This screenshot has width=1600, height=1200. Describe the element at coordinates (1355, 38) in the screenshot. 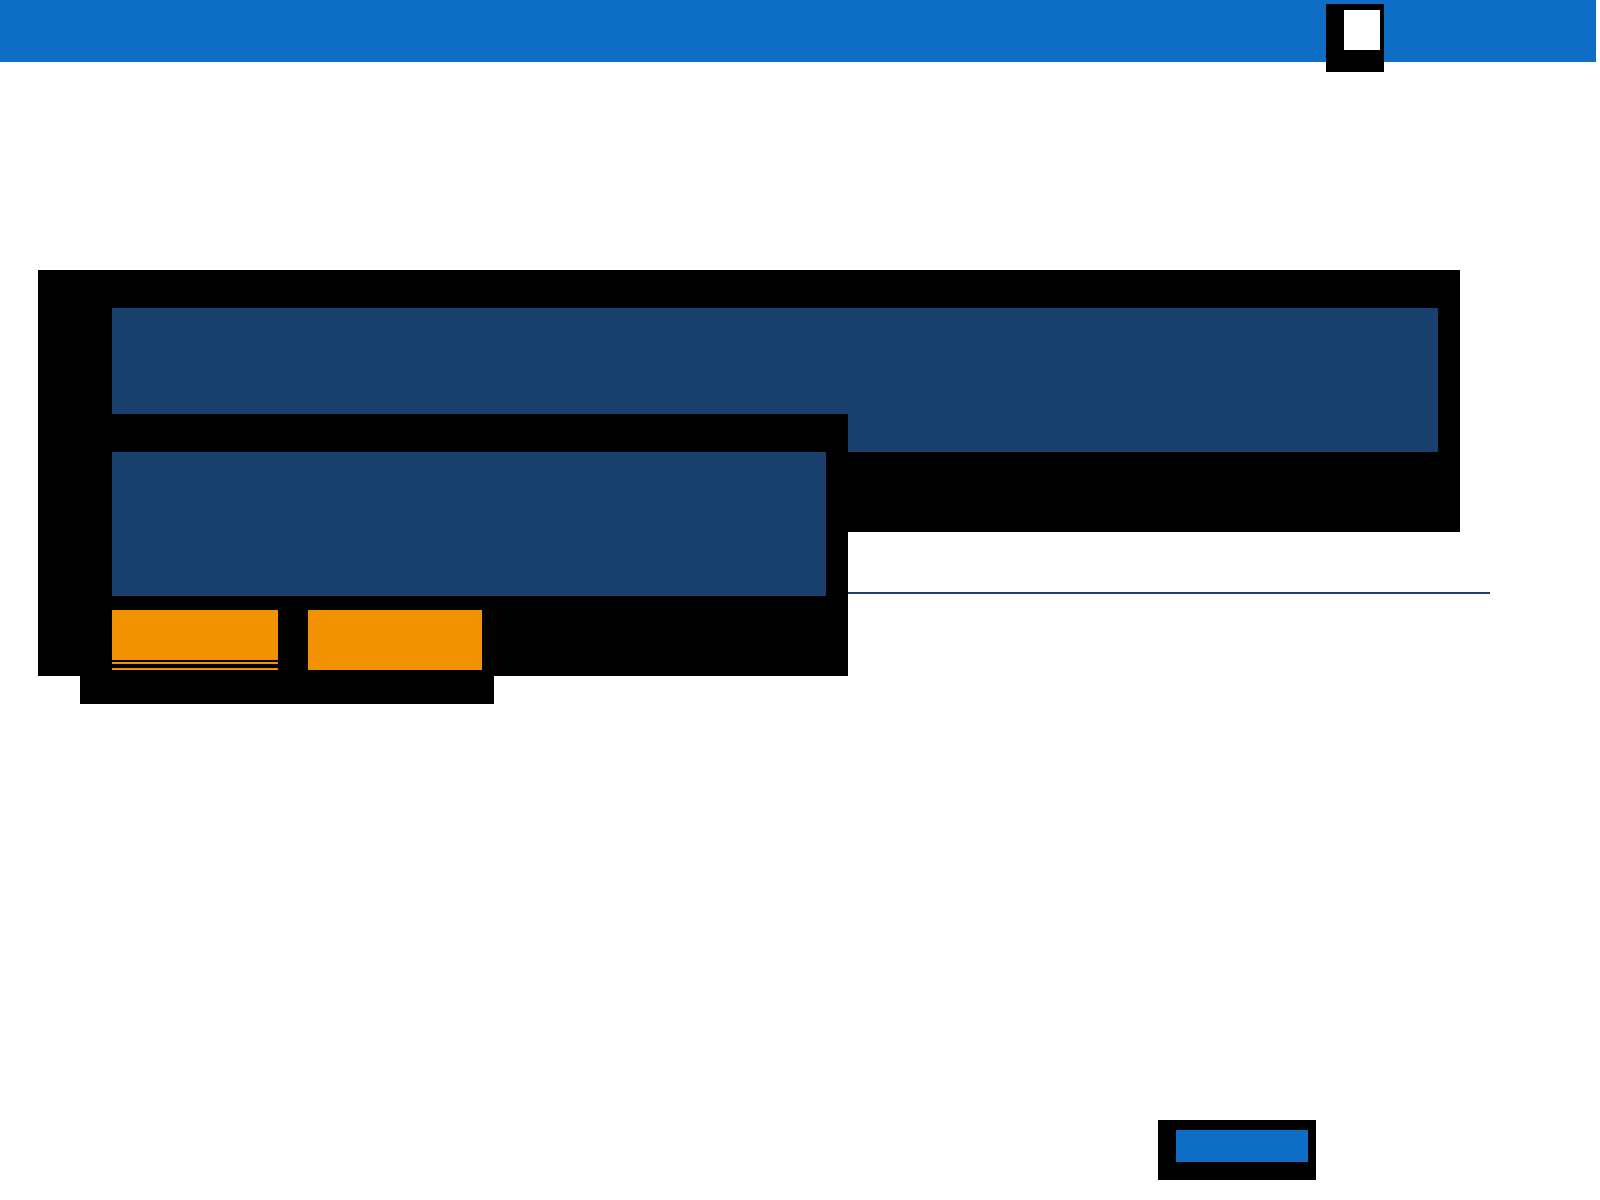

I see `square-icon` at that location.